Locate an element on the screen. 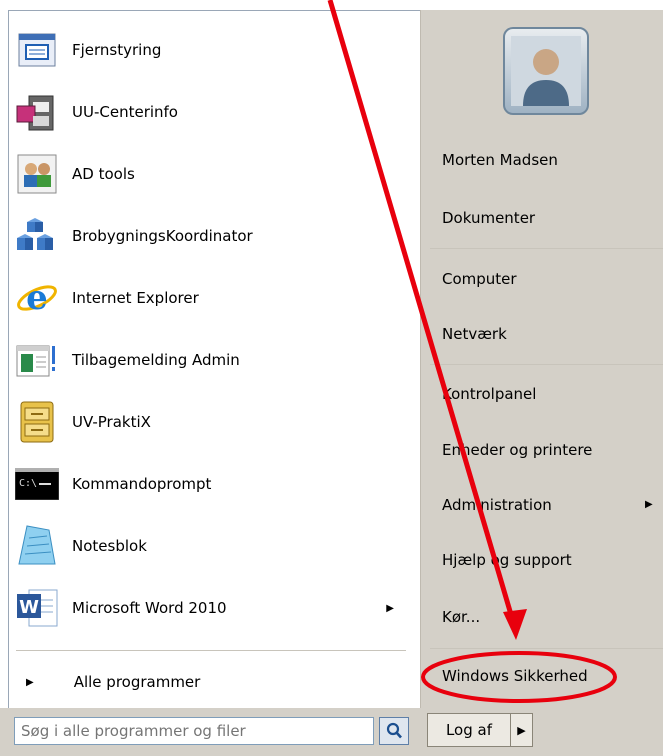 The width and height of the screenshot is (663, 756). program-item-fjernstyring: Fjernstyring is located at coordinates (210, 50).